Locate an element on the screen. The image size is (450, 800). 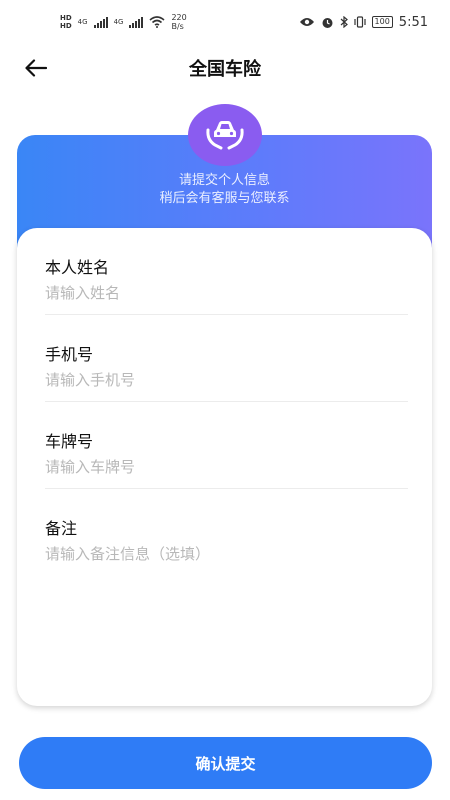
back-arrow-icon is located at coordinates (36, 68).